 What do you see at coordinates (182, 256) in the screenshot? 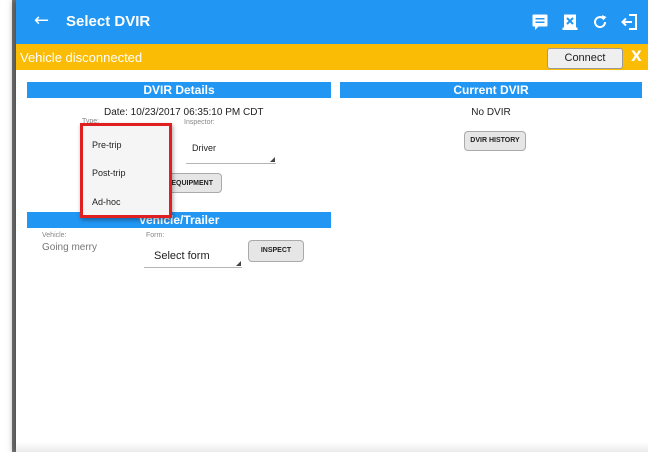
I see `form-value: Select form` at bounding box center [182, 256].